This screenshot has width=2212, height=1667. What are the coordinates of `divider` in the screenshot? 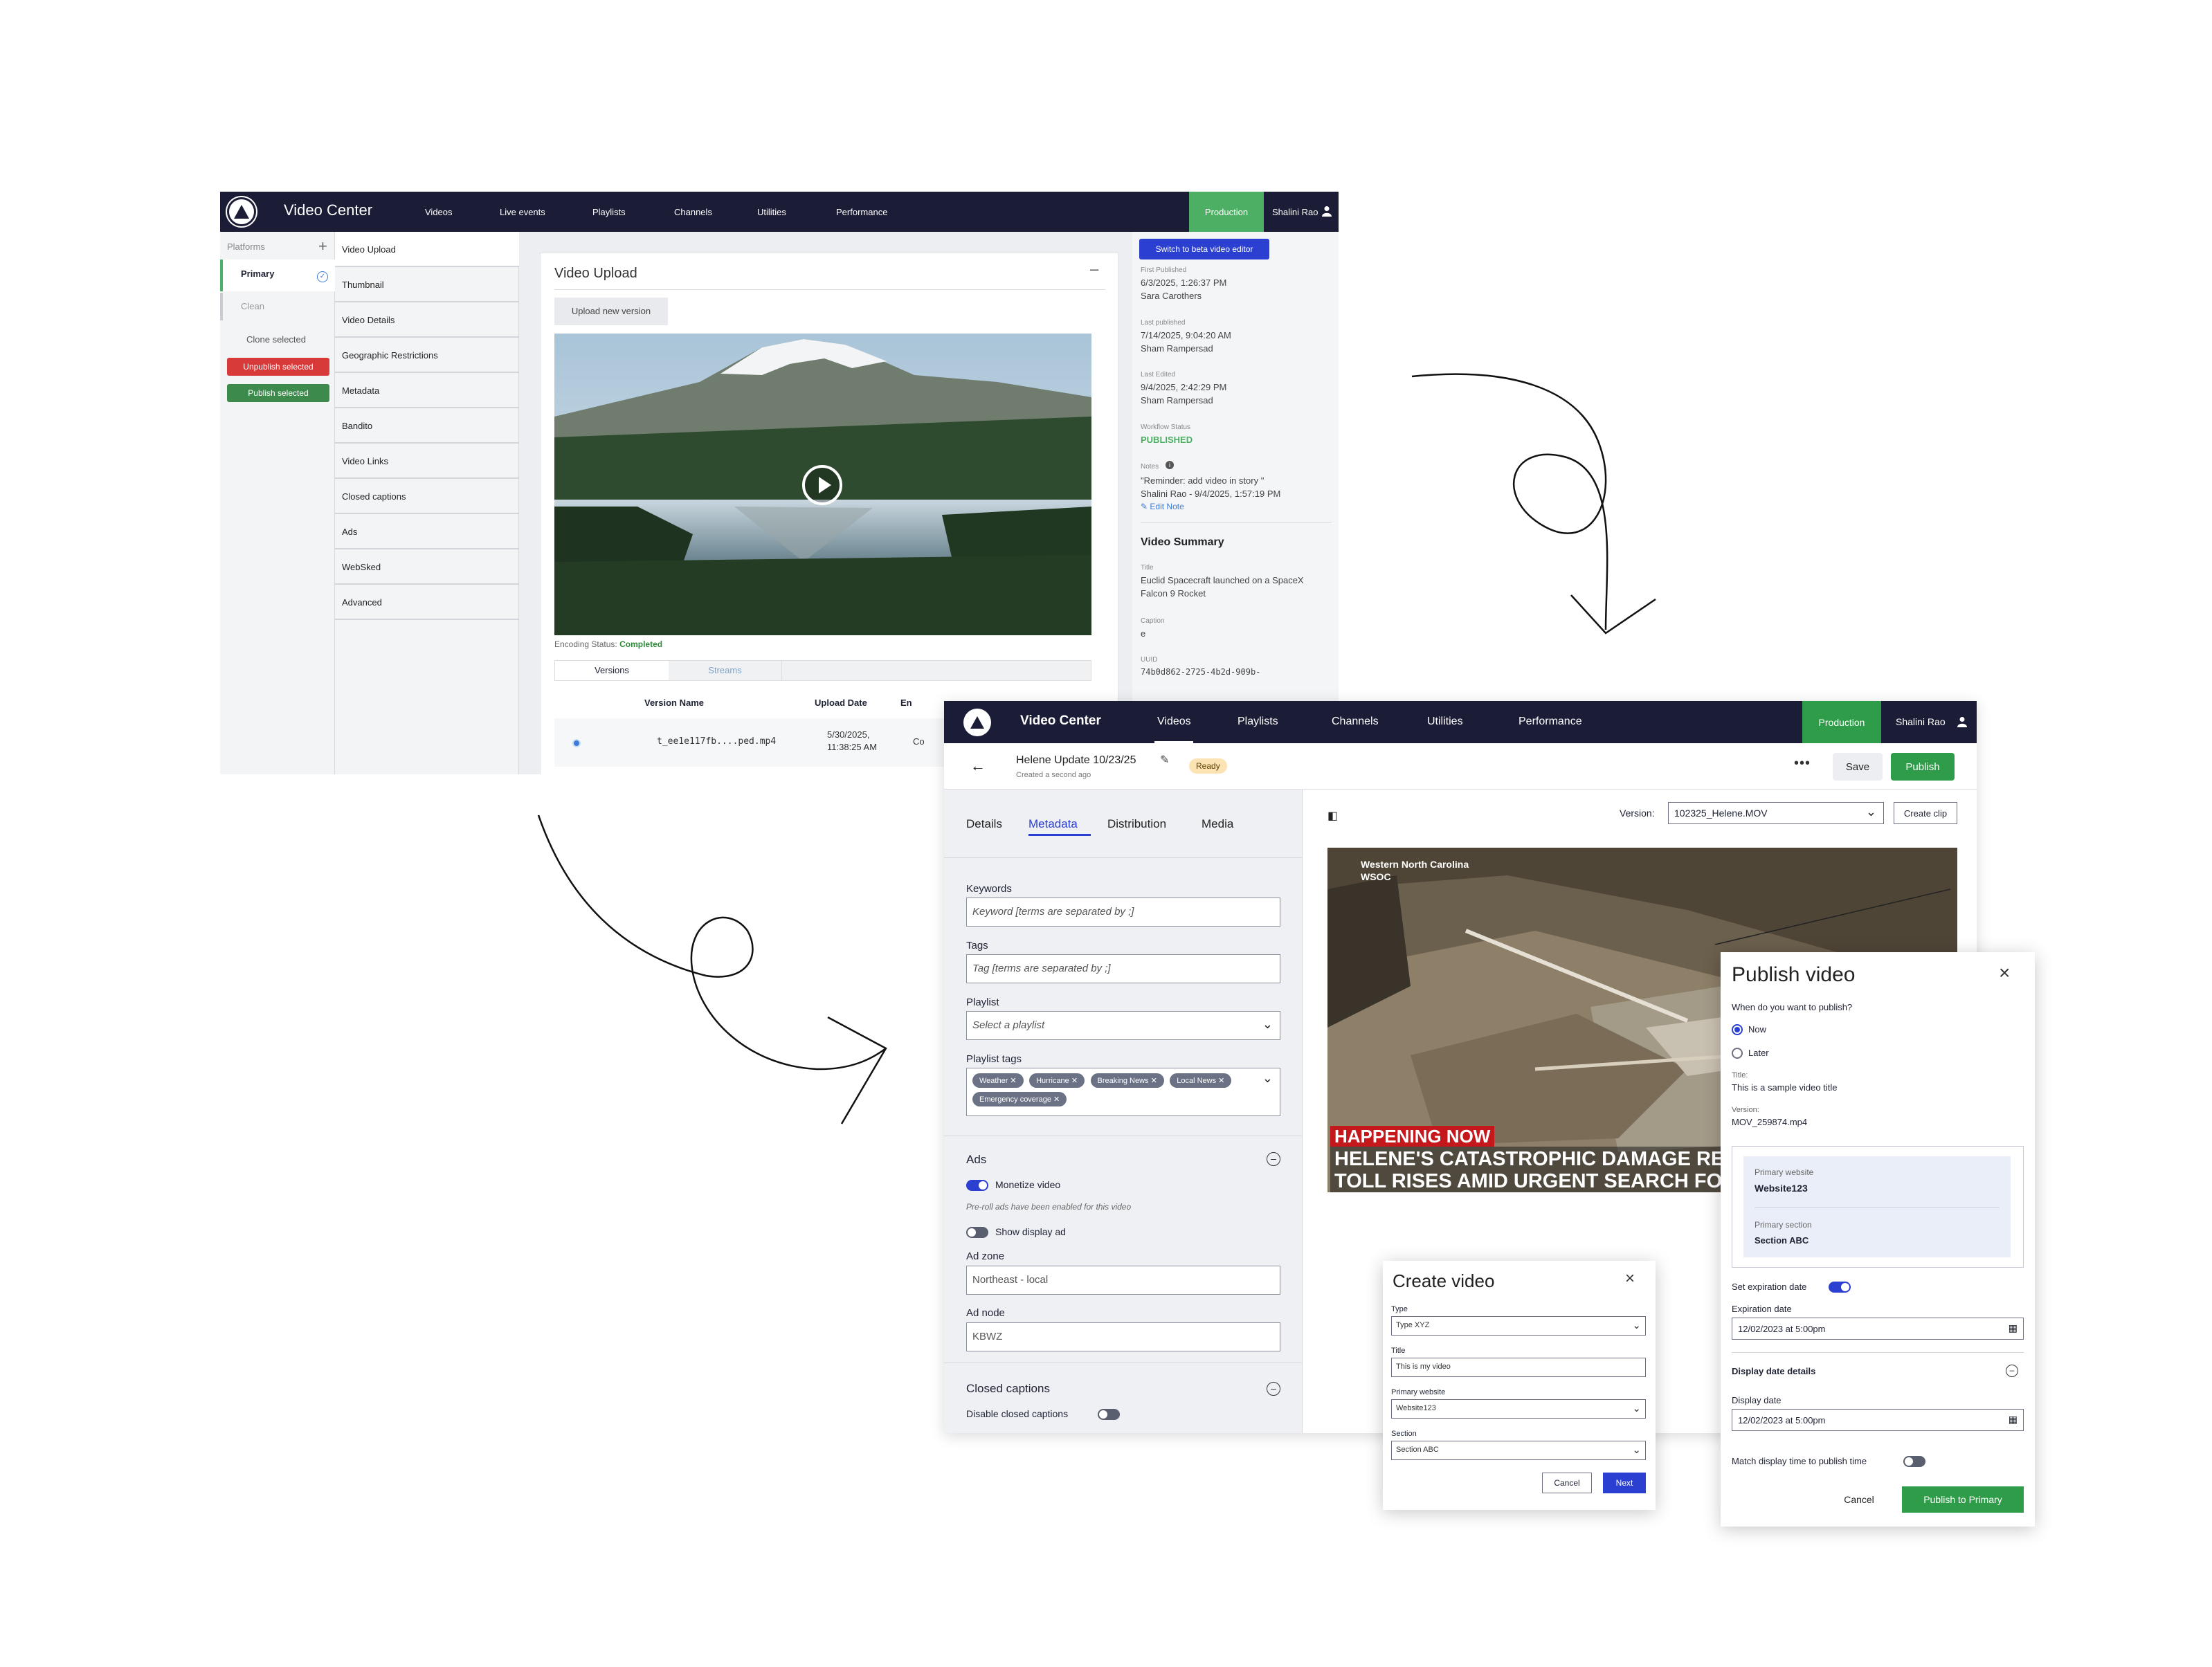 It's located at (1123, 858).